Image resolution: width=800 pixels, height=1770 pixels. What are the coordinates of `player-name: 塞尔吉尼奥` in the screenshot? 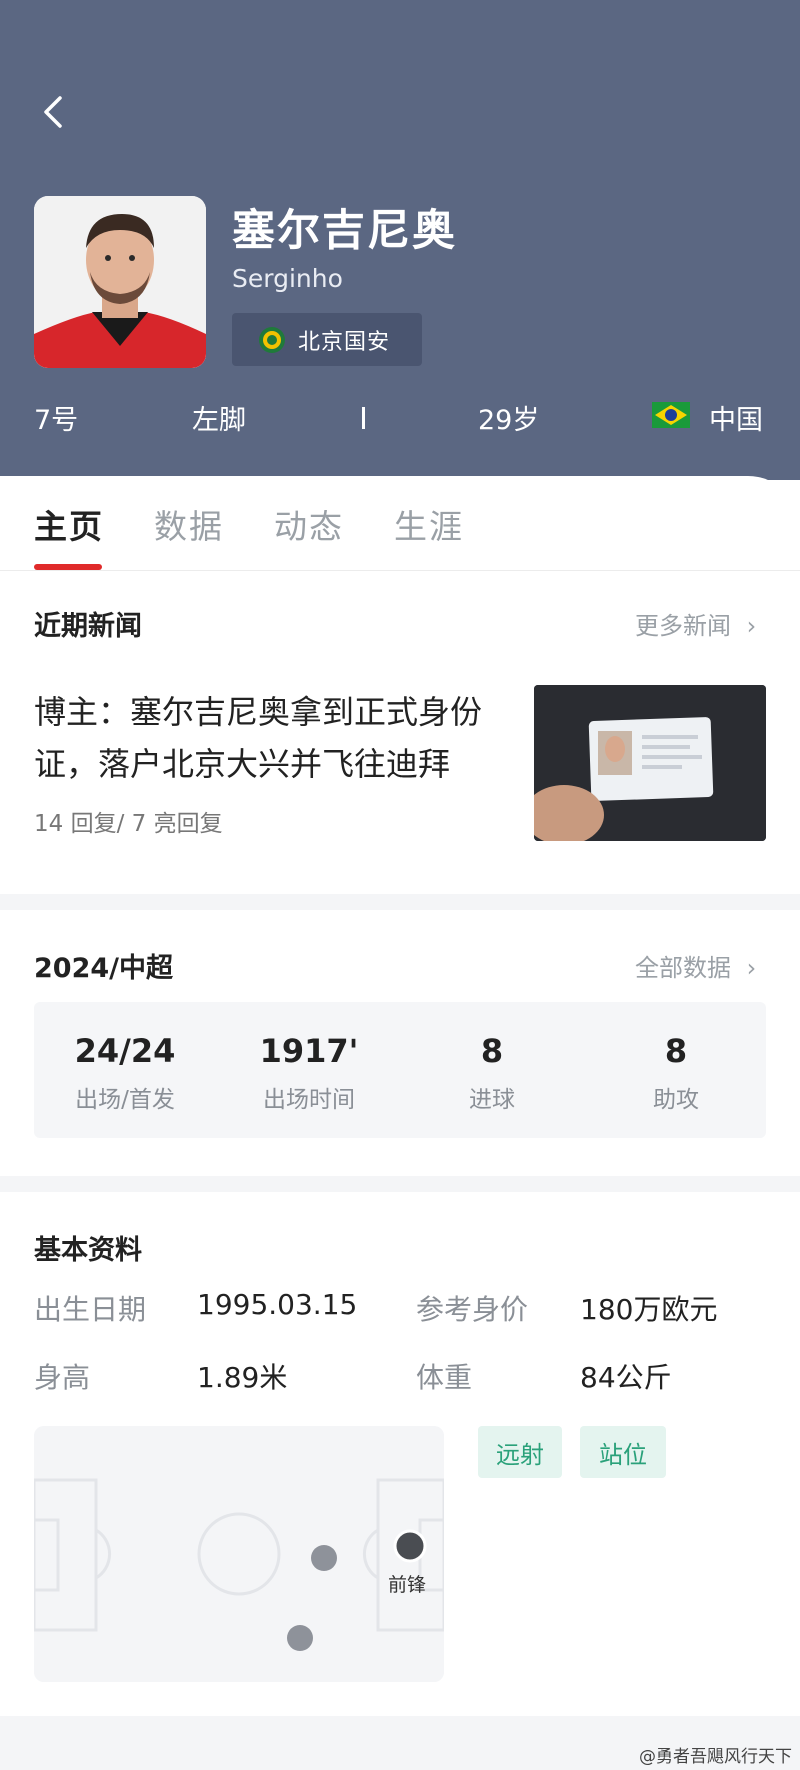 It's located at (344, 231).